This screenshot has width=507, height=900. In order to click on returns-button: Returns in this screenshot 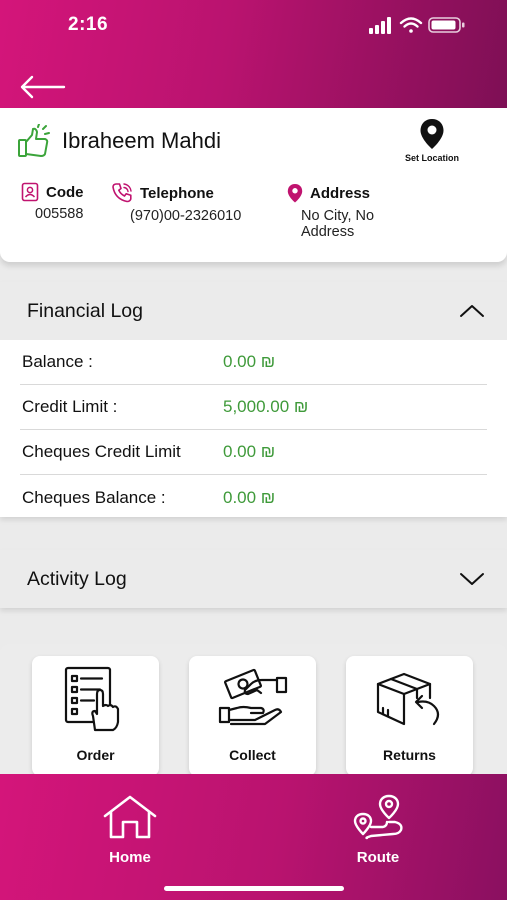, I will do `click(409, 716)`.